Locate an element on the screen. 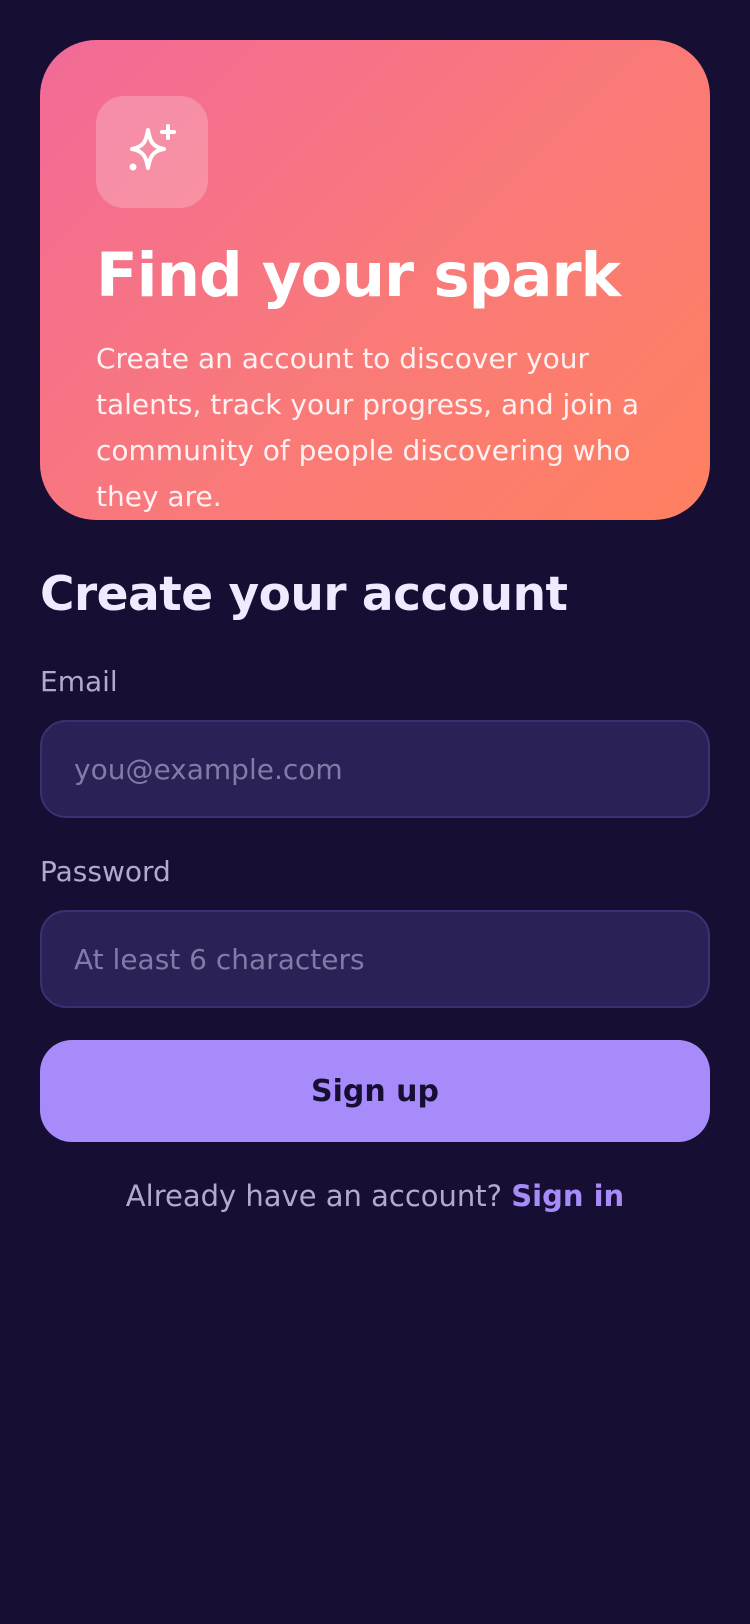  hero-icon-container is located at coordinates (152, 152).